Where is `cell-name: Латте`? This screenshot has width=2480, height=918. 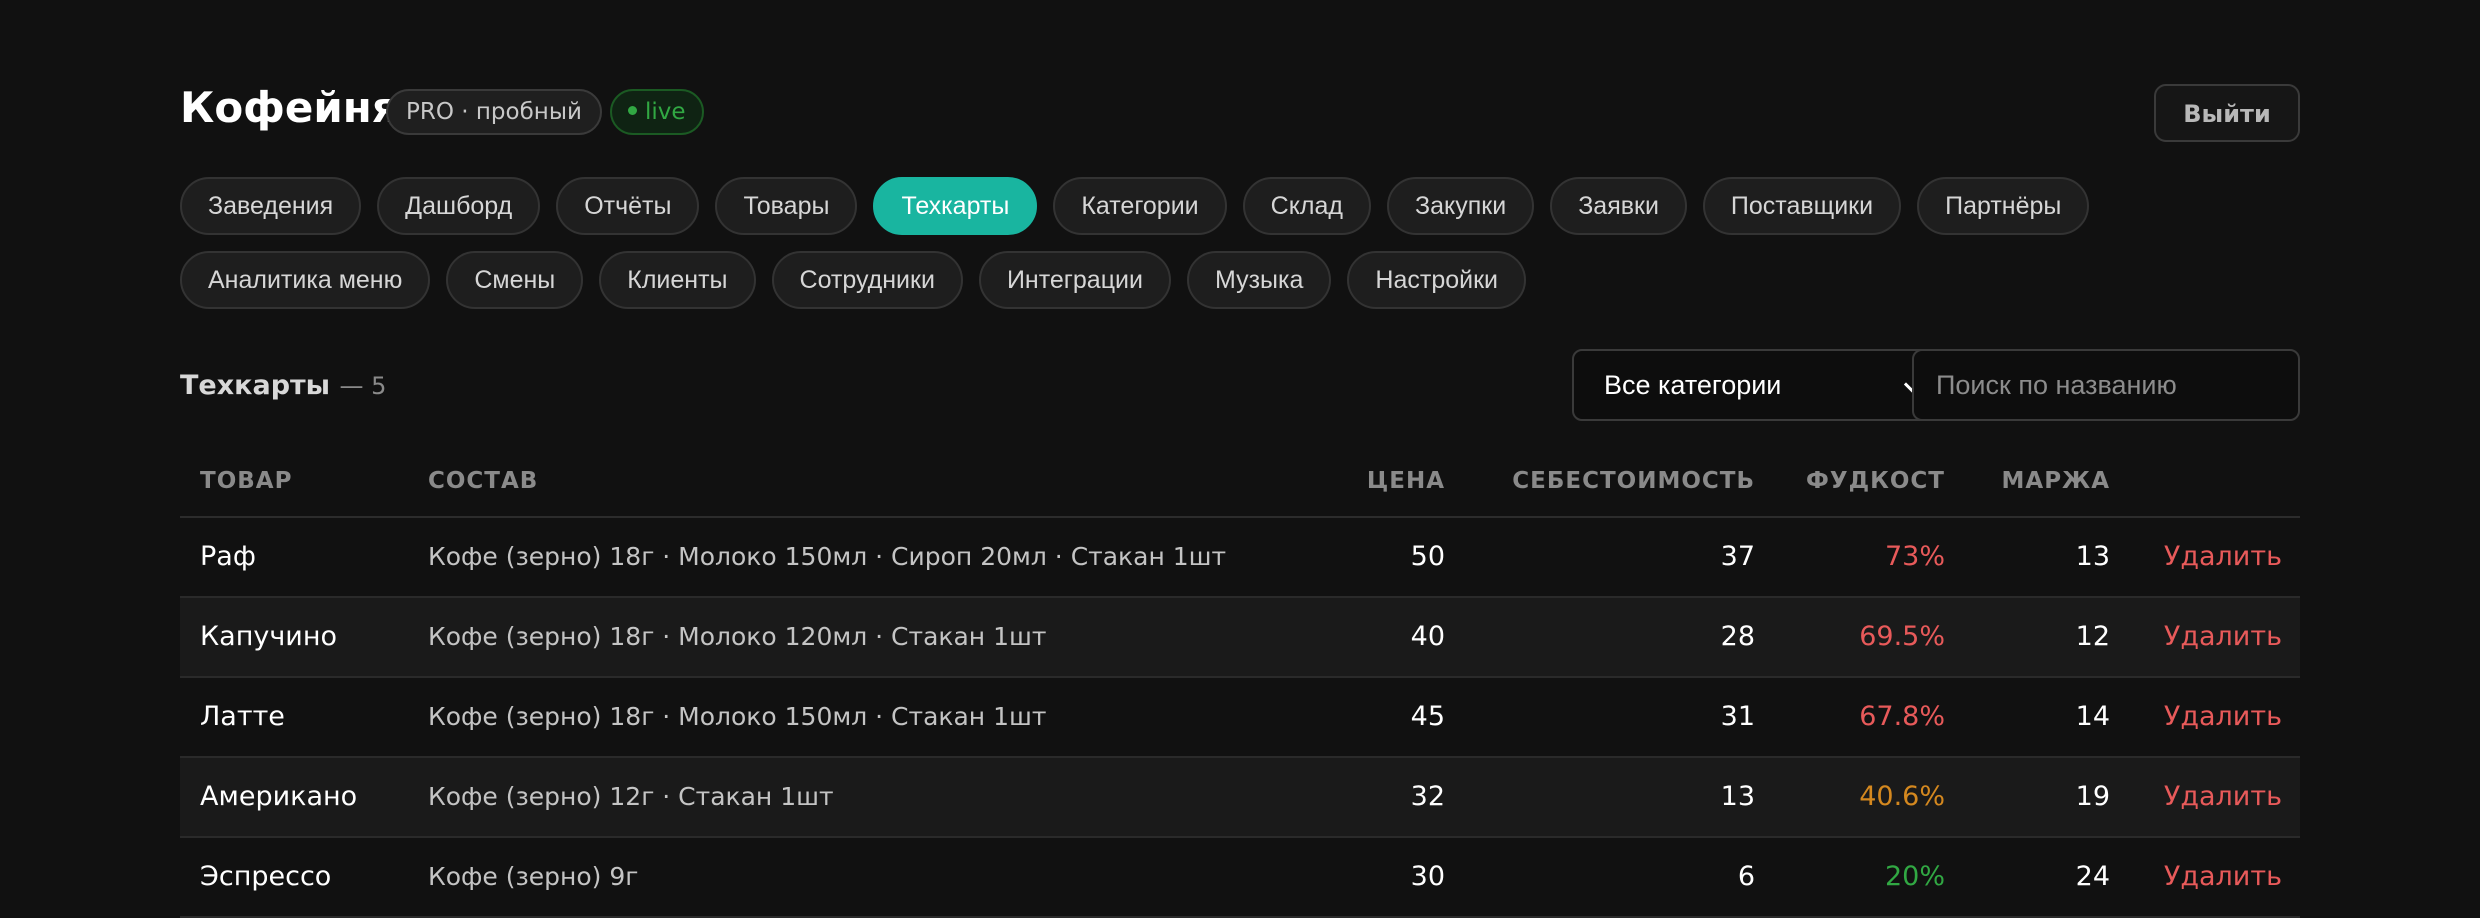 cell-name: Латте is located at coordinates (242, 716).